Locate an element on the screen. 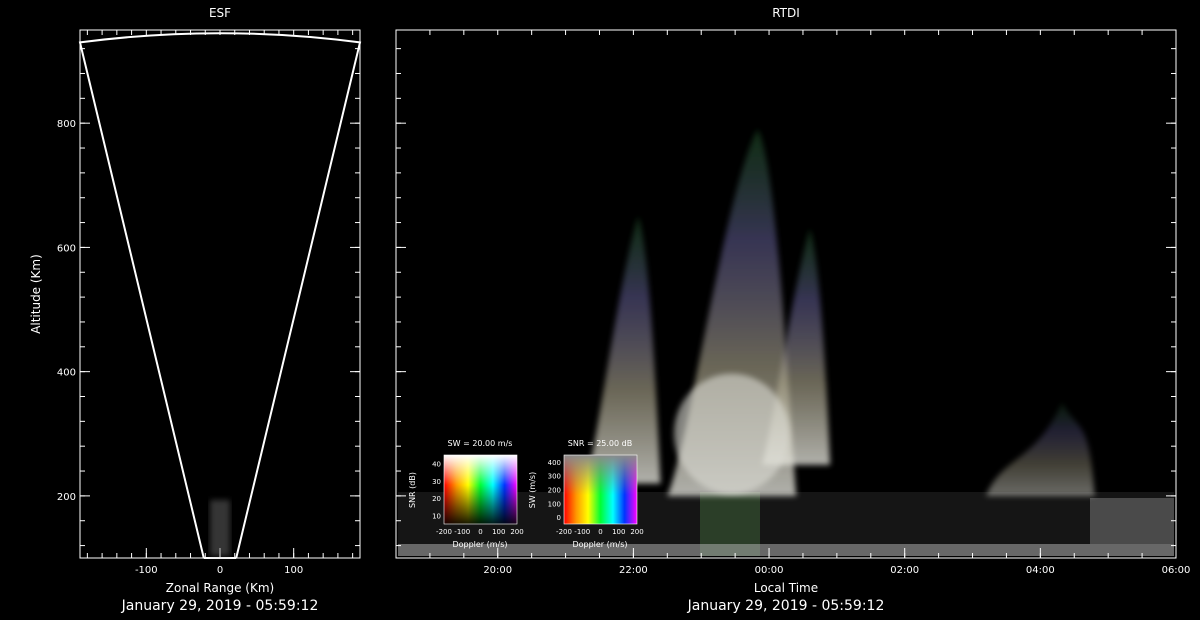 The image size is (1200, 620). esf-x-tick-label: 100 is located at coordinates (293, 570).